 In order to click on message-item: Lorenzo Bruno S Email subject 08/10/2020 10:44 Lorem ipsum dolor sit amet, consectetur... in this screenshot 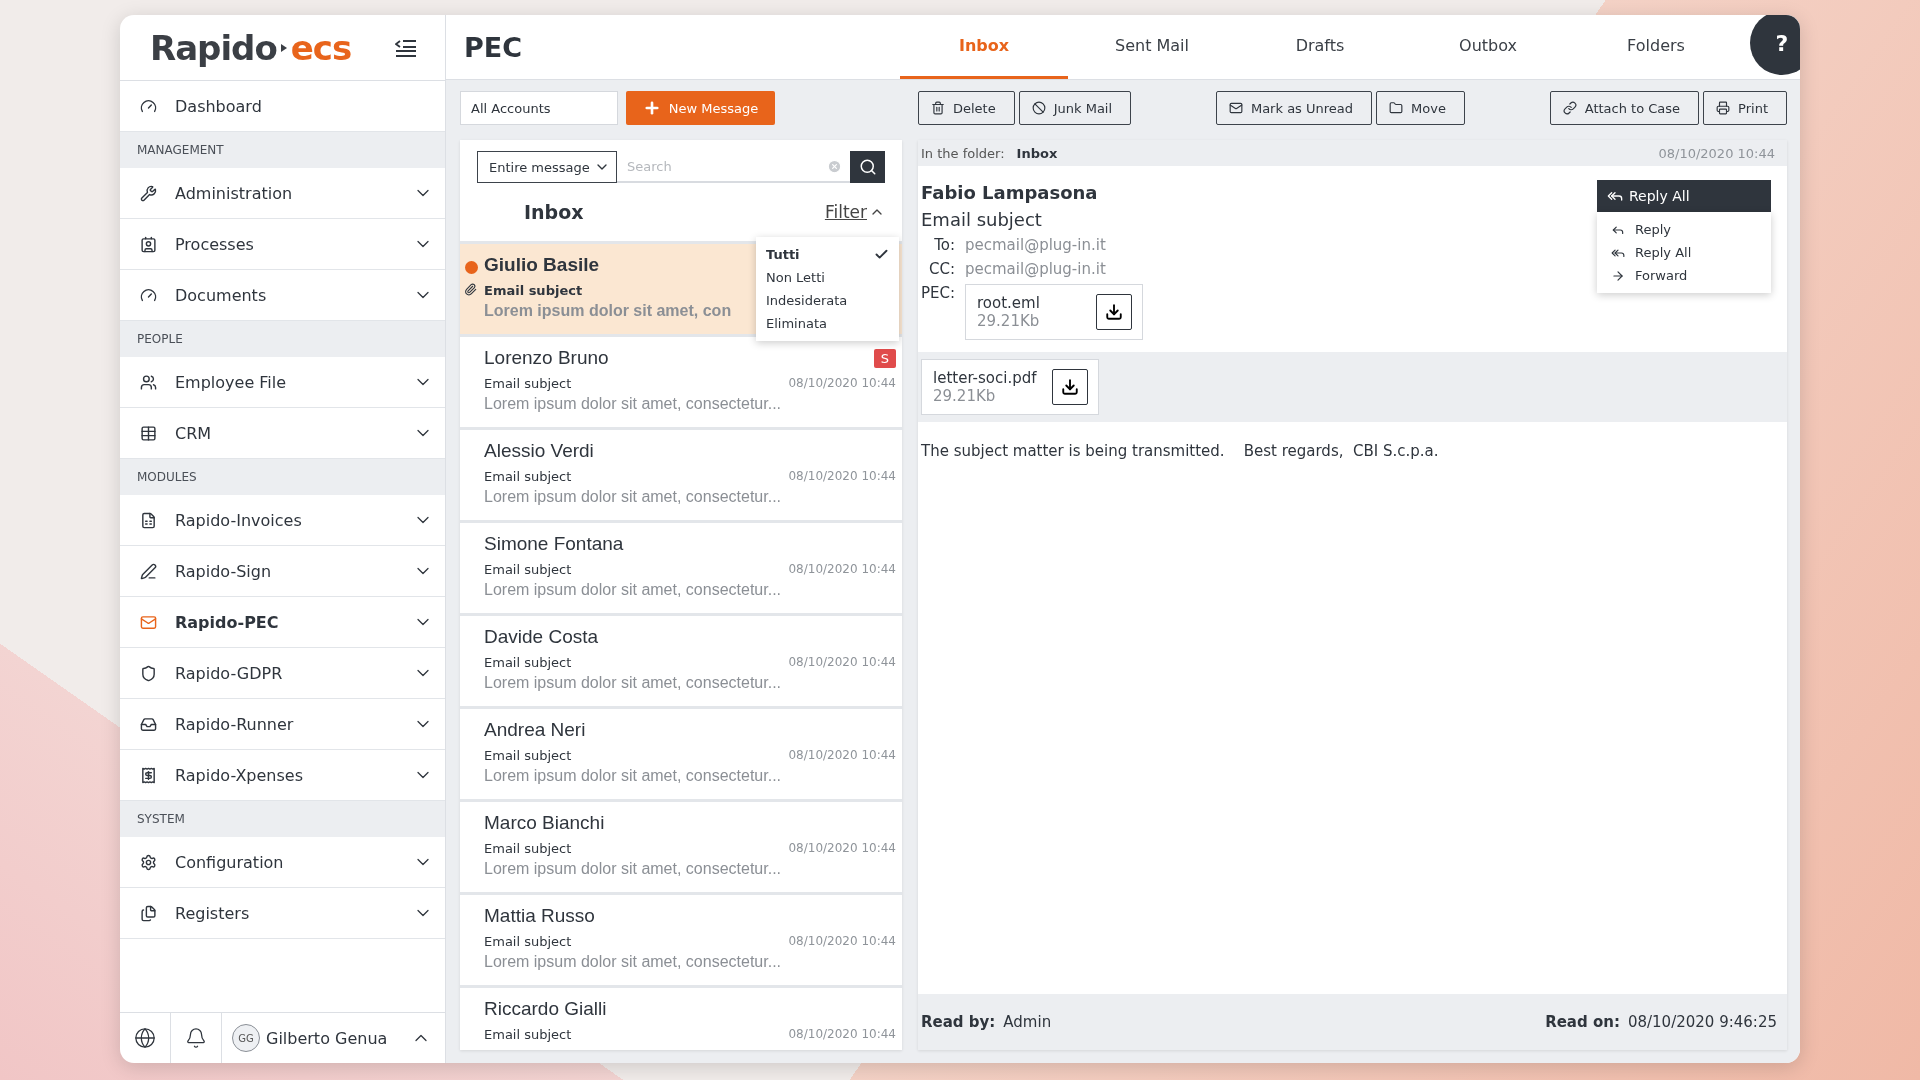, I will do `click(681, 380)`.